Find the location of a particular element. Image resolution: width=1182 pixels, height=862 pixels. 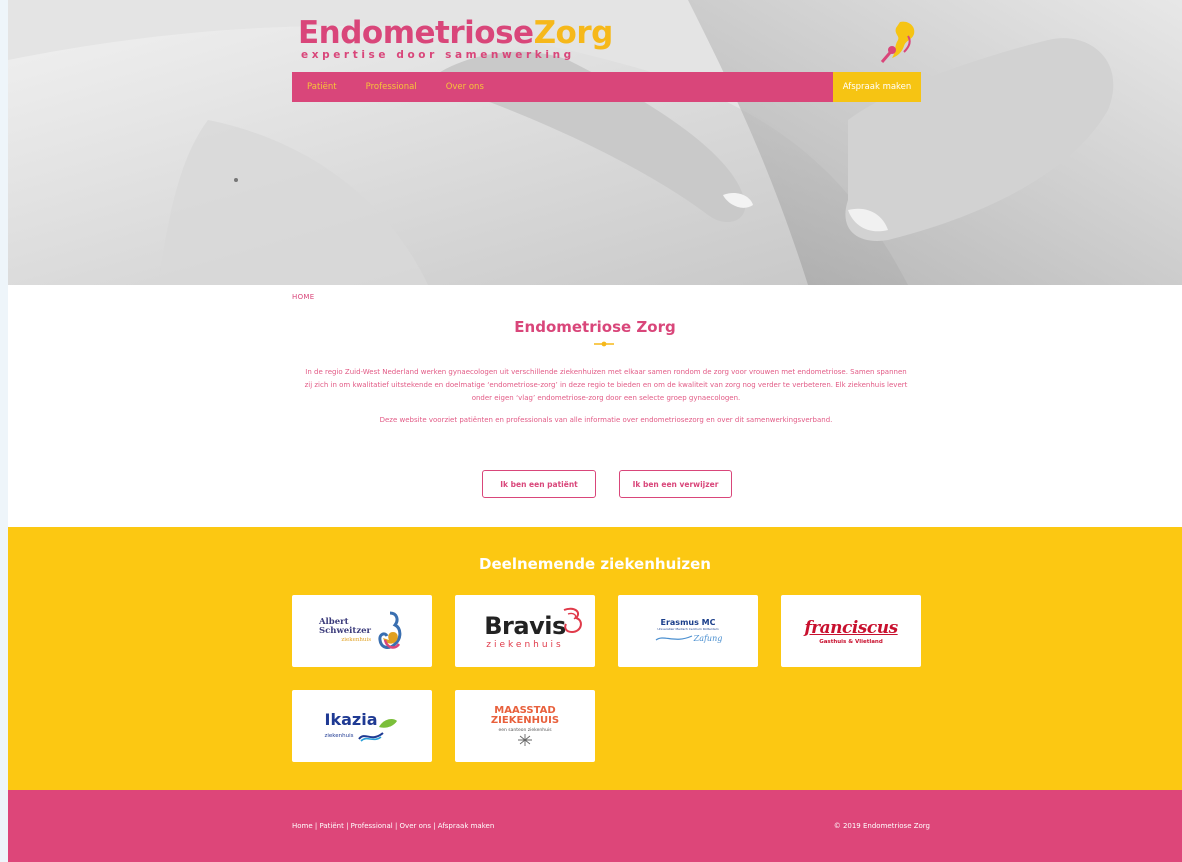

referrer-button: Ik ben een verwijzer is located at coordinates (675, 484).